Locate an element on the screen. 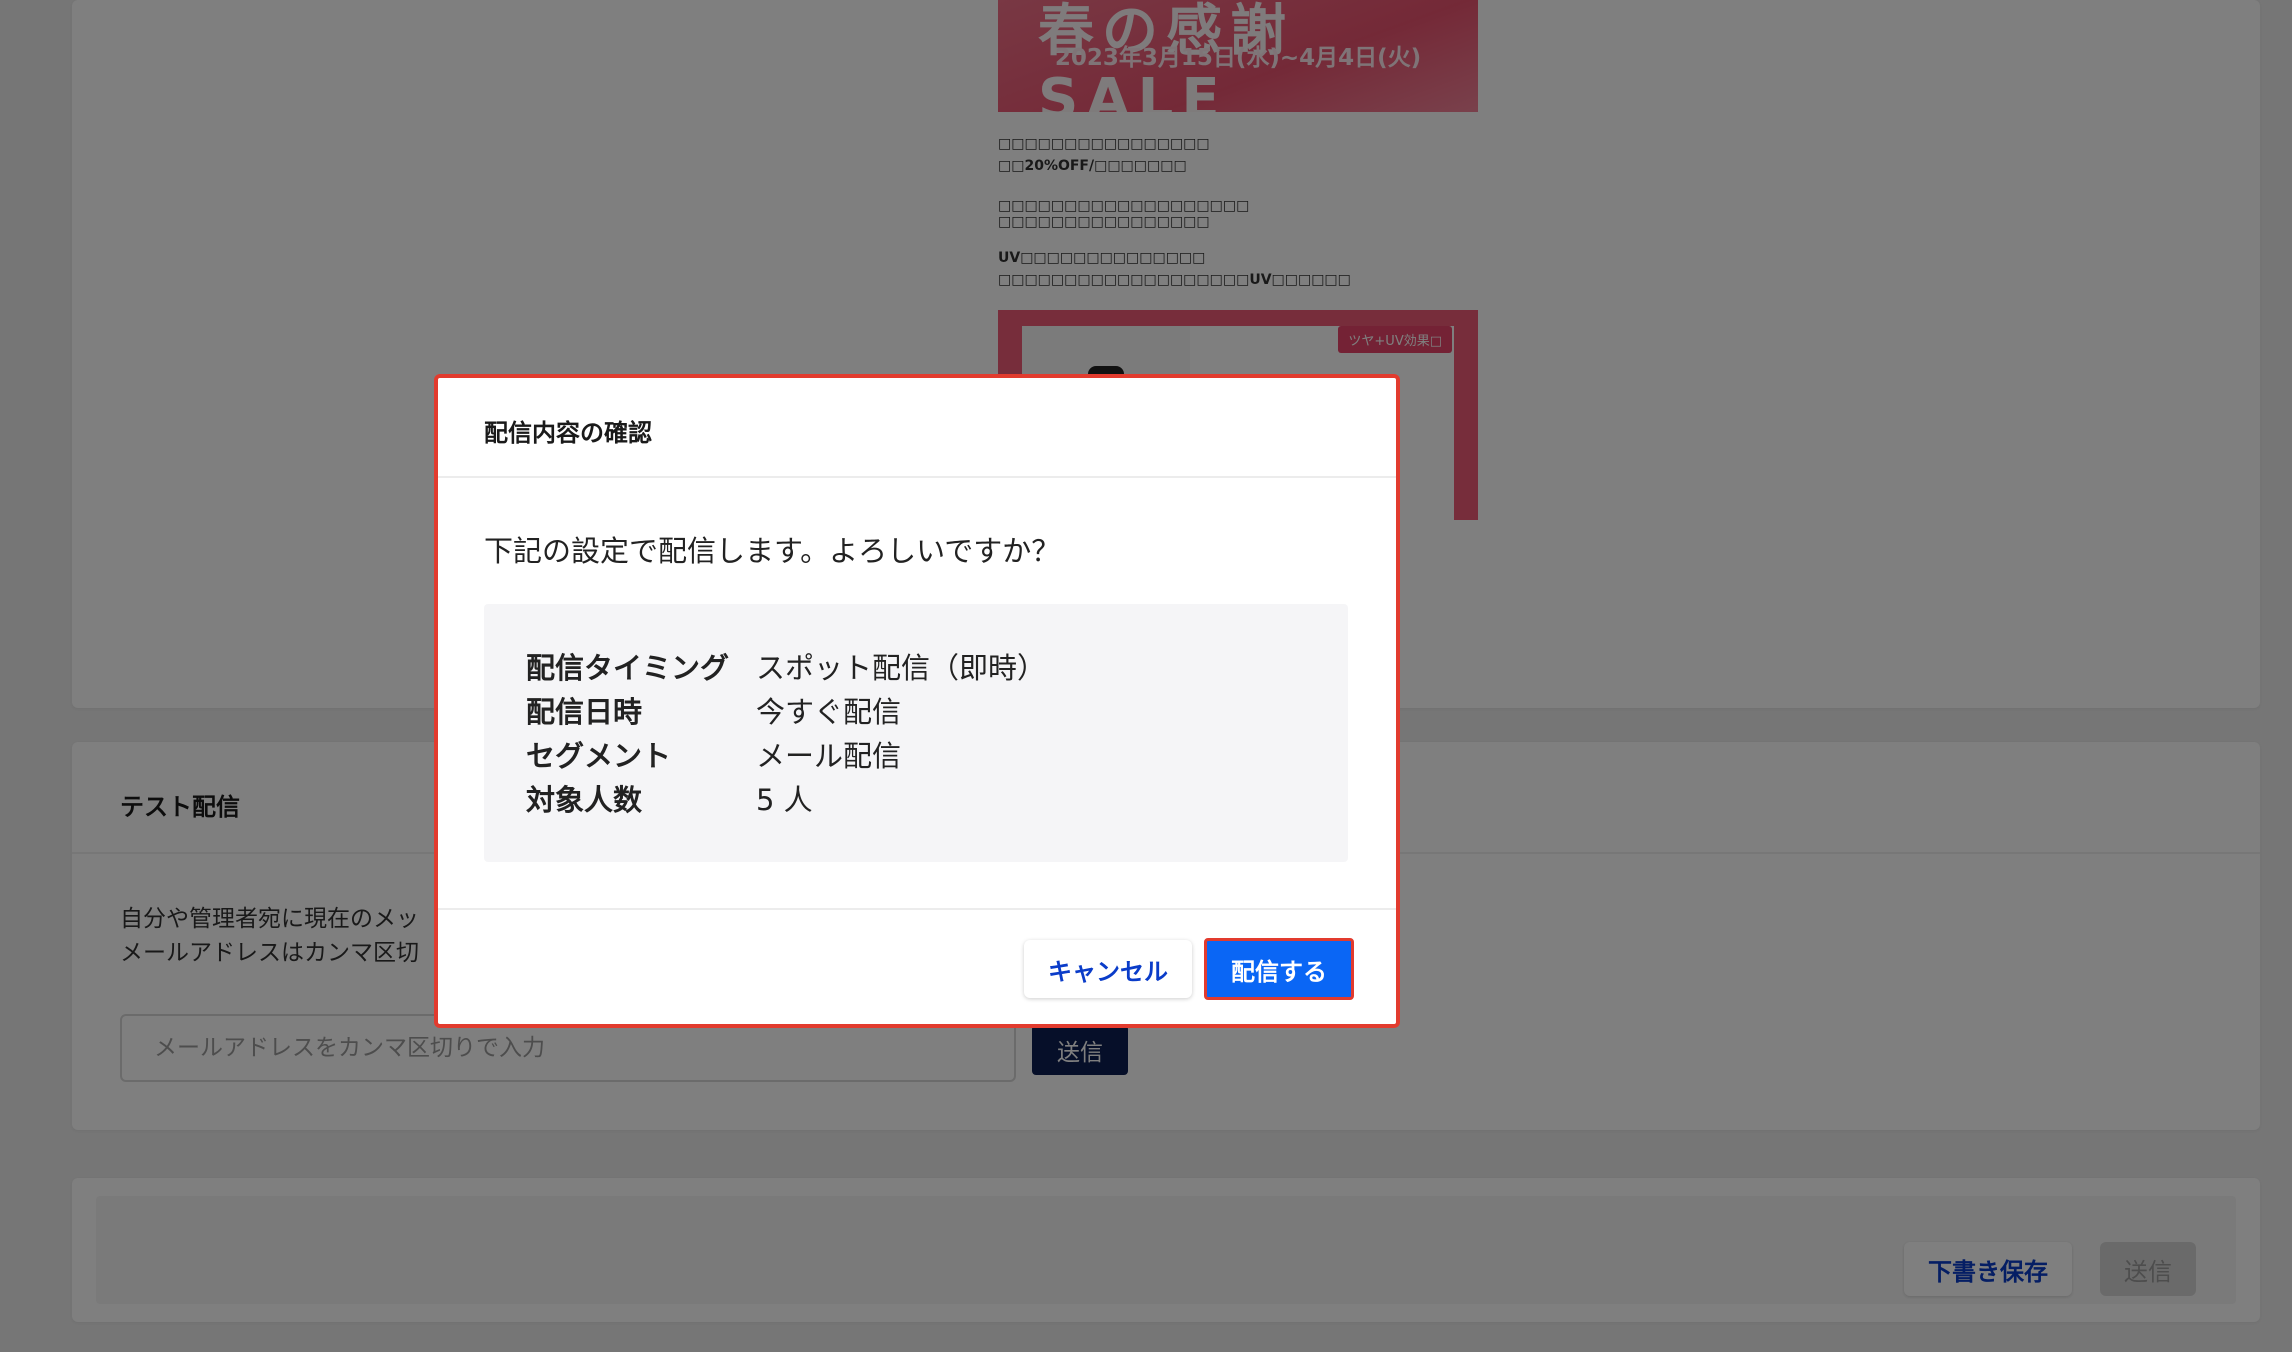 The height and width of the screenshot is (1352, 2292). summary-key: 配信タイミング is located at coordinates (628, 668).